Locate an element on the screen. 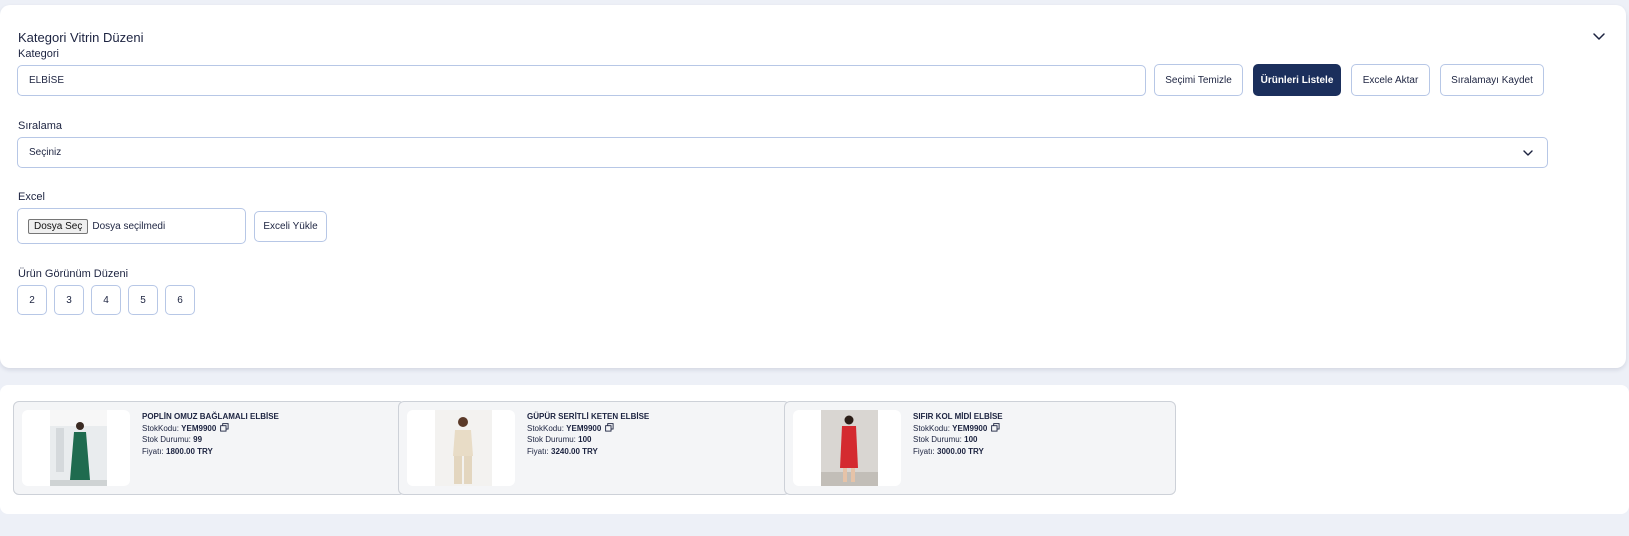 The image size is (1629, 536). category-label: Kategori is located at coordinates (38, 54).